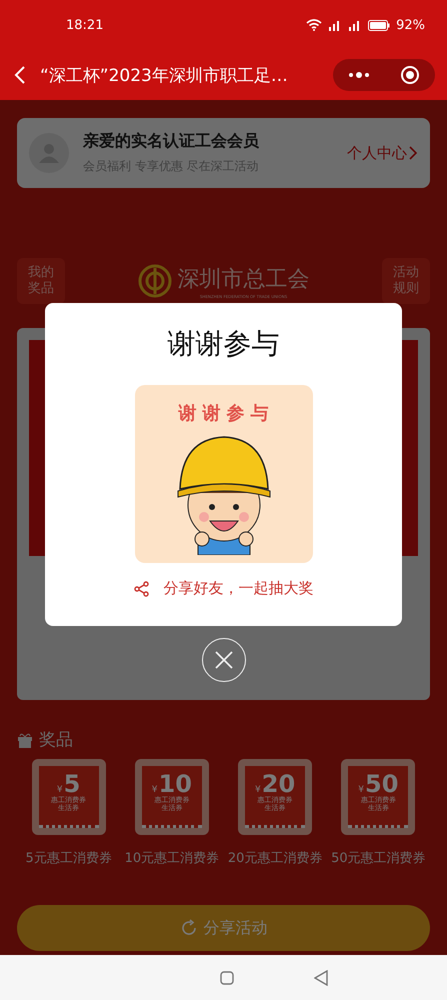  Describe the element at coordinates (172, 858) in the screenshot. I see `prize-label: 10元惠工消费券` at that location.